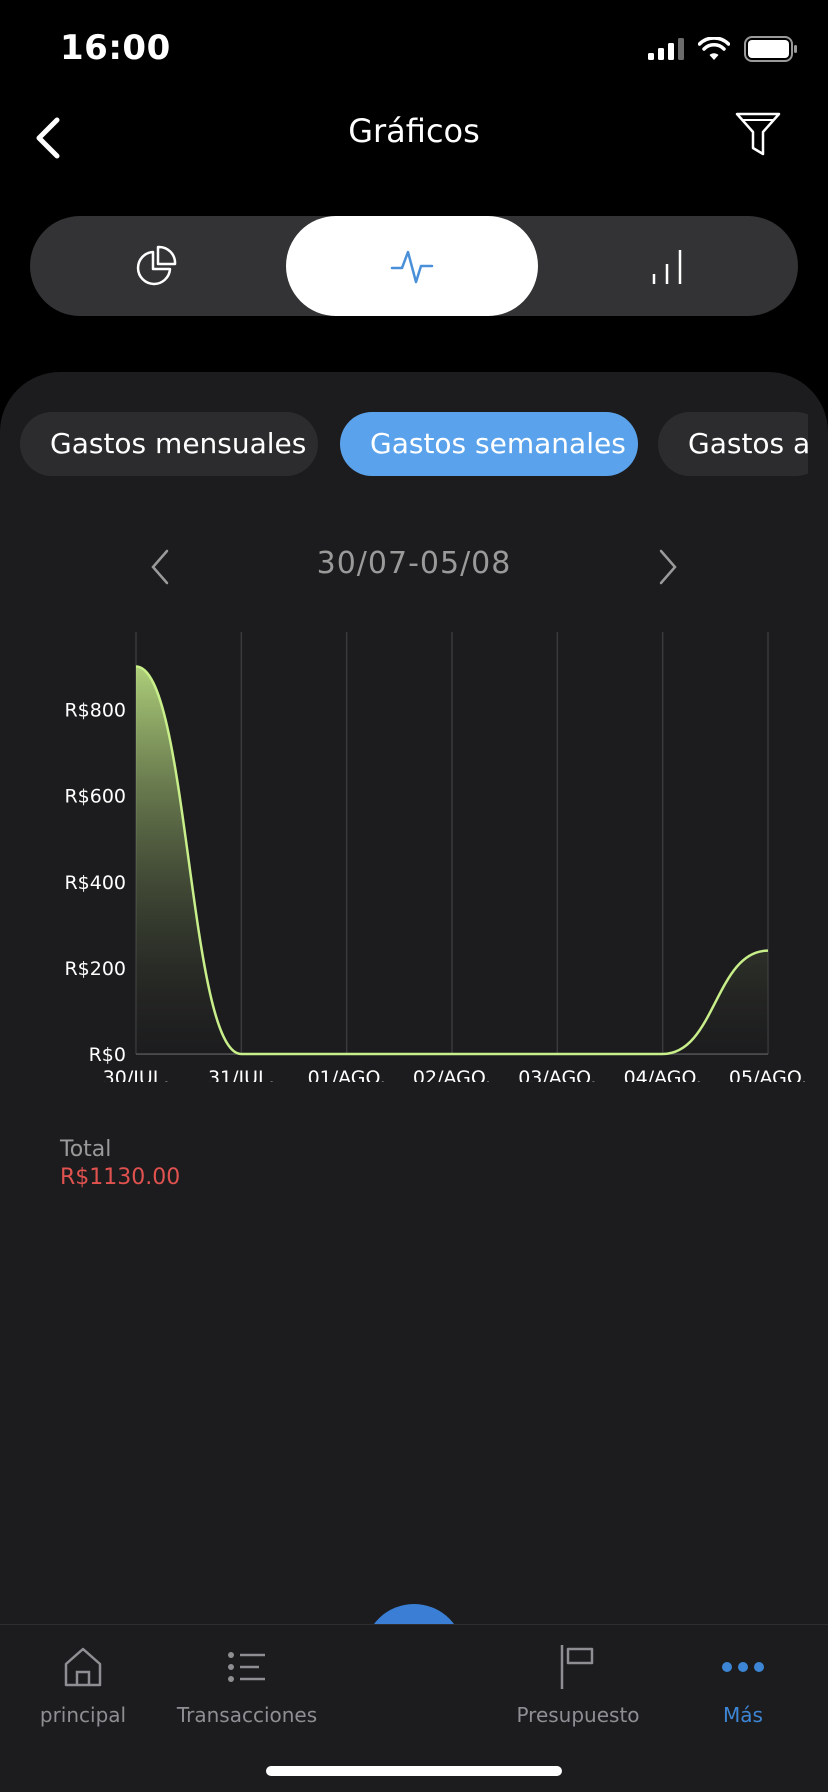 The width and height of the screenshot is (828, 1792). Describe the element at coordinates (578, 1715) in the screenshot. I see `tab-budget-label: Presupuesto` at that location.